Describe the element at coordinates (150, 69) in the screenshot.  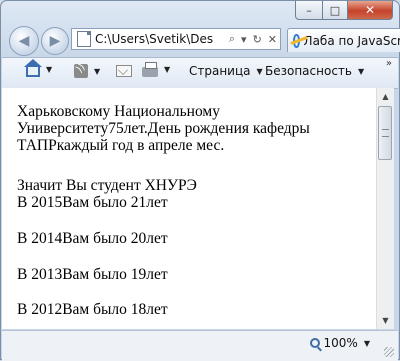
I see `print-icon` at that location.